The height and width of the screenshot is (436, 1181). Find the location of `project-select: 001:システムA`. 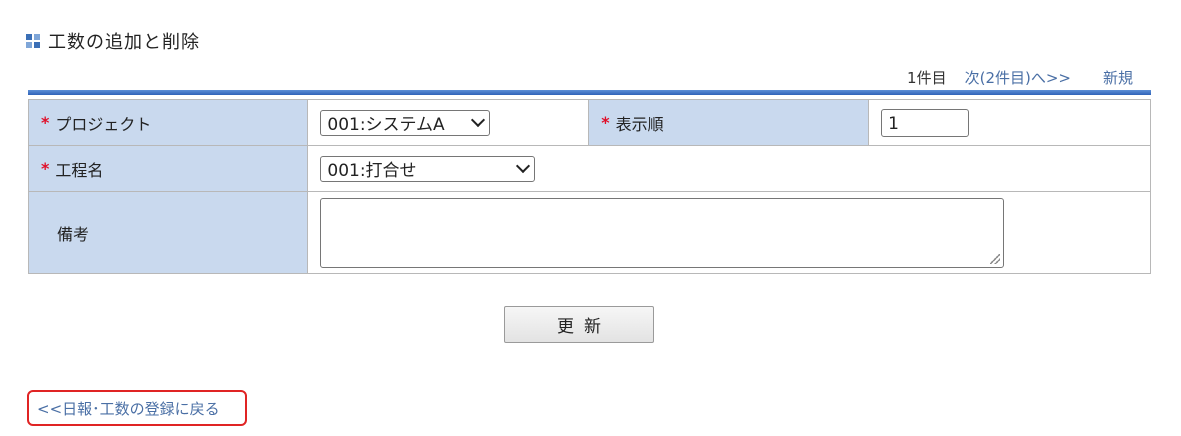

project-select: 001:システムA is located at coordinates (405, 122).